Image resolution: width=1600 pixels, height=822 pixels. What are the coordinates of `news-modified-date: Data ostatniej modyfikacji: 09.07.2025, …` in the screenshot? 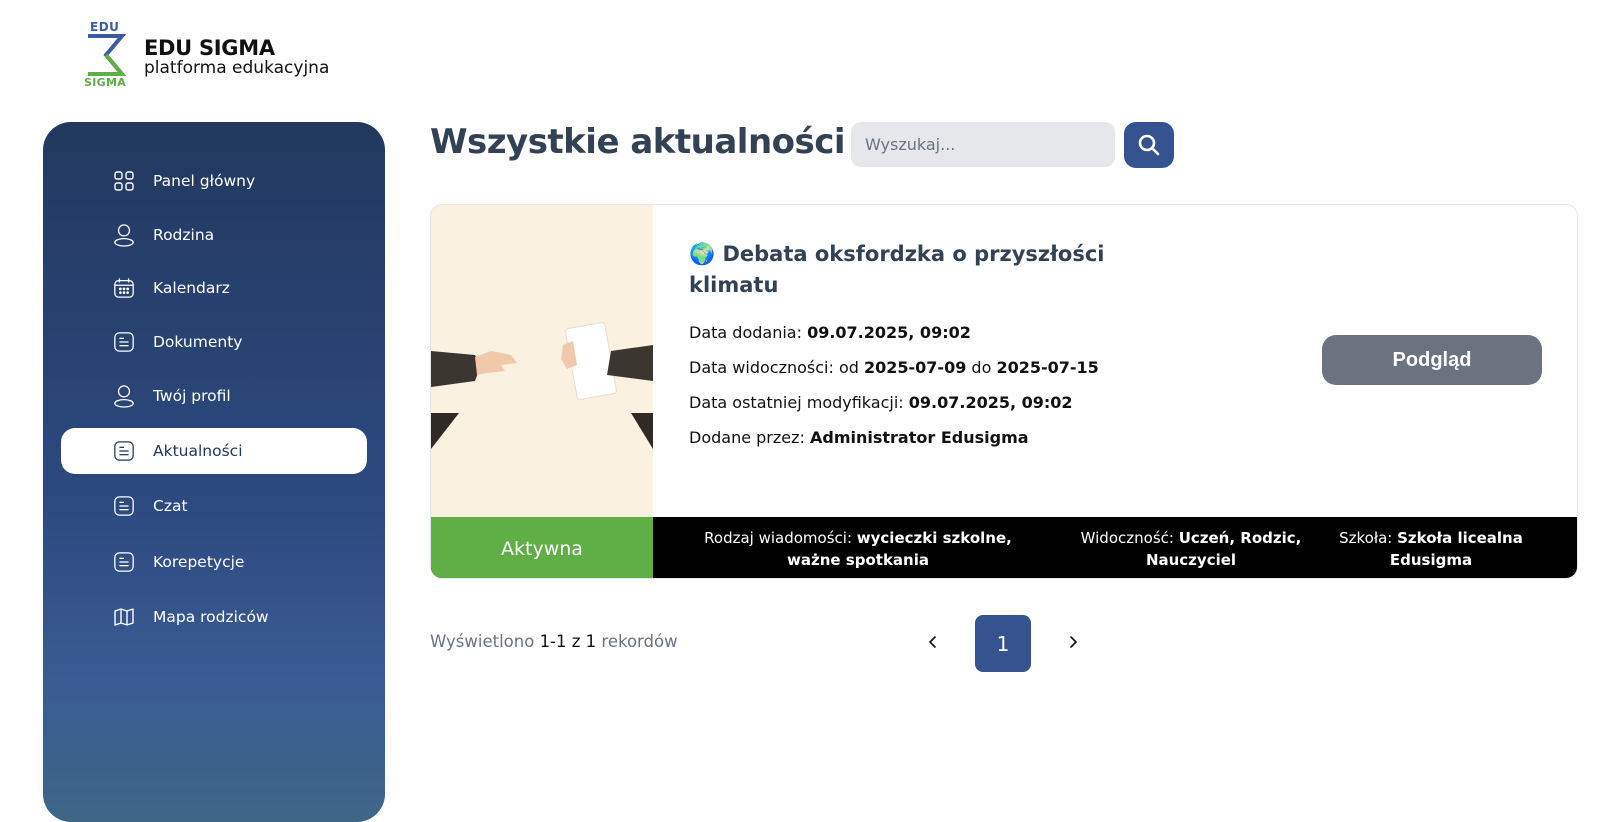 It's located at (881, 402).